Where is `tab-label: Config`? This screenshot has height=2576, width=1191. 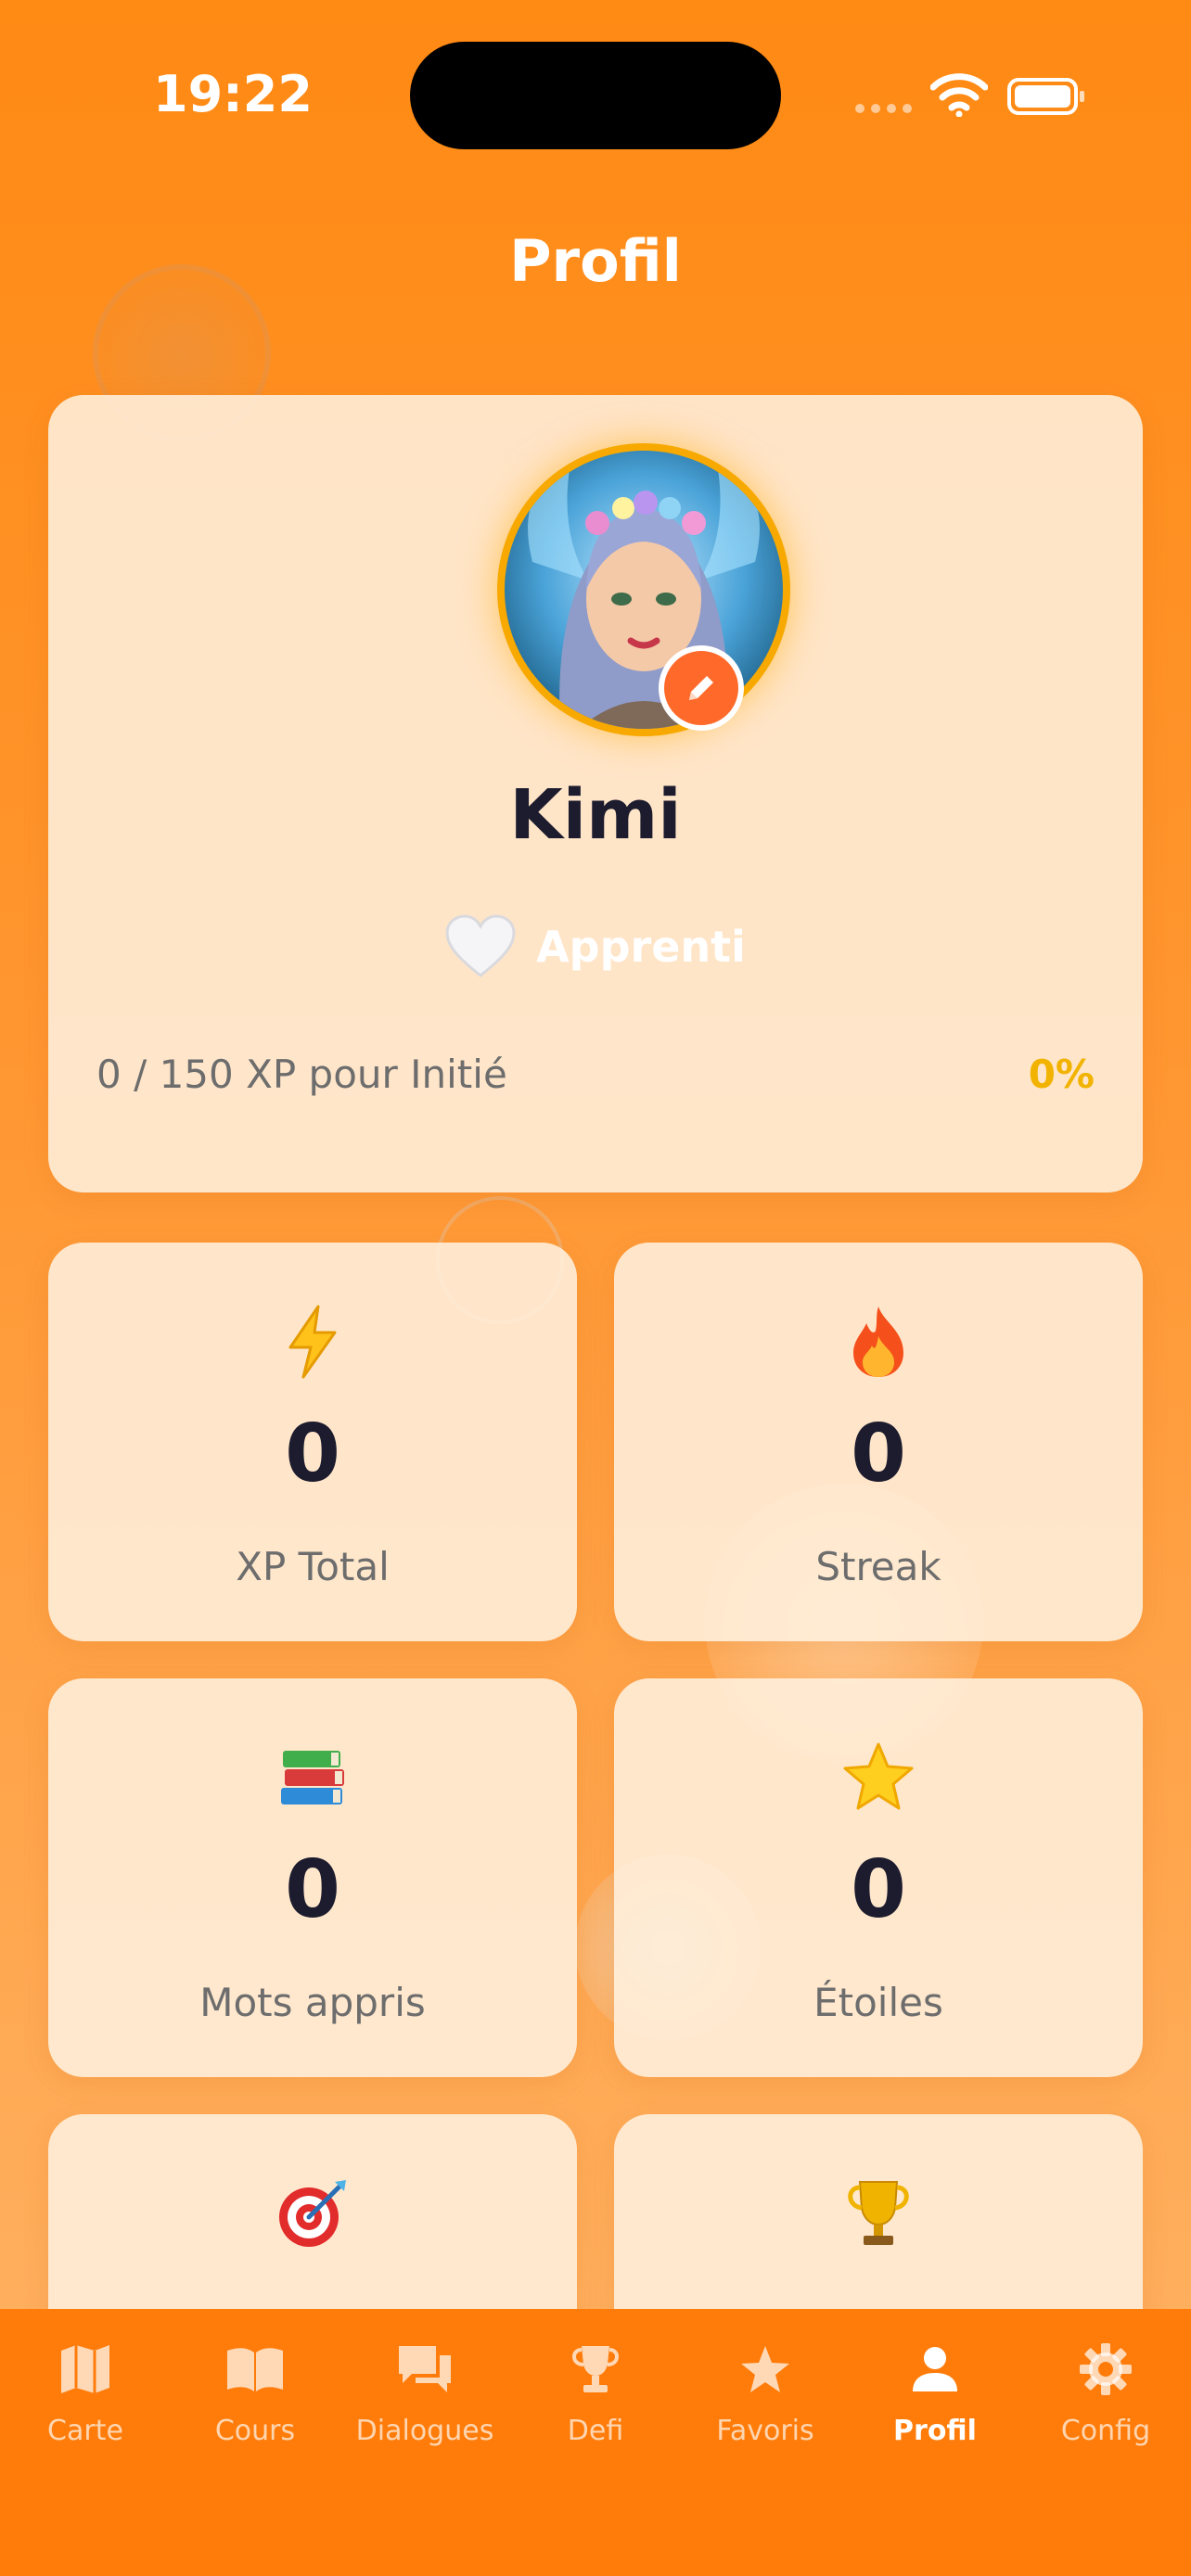
tab-label: Config is located at coordinates (1105, 2431).